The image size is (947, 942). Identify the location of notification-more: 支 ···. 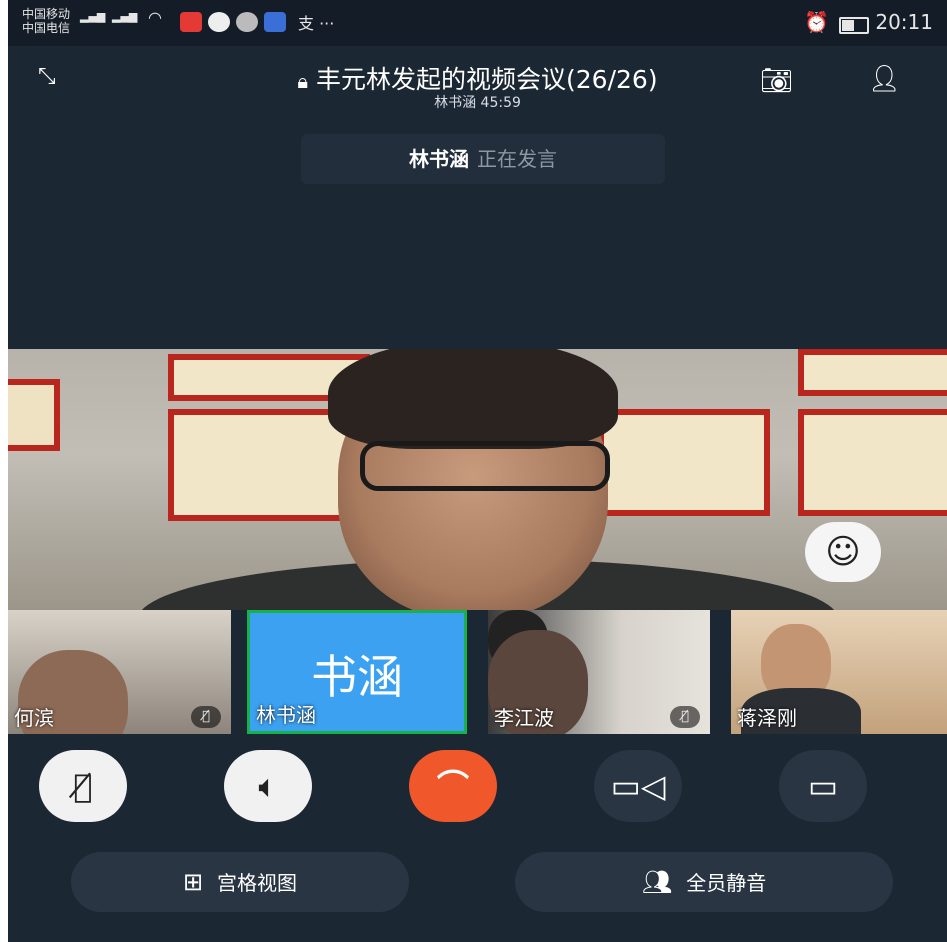
(316, 23).